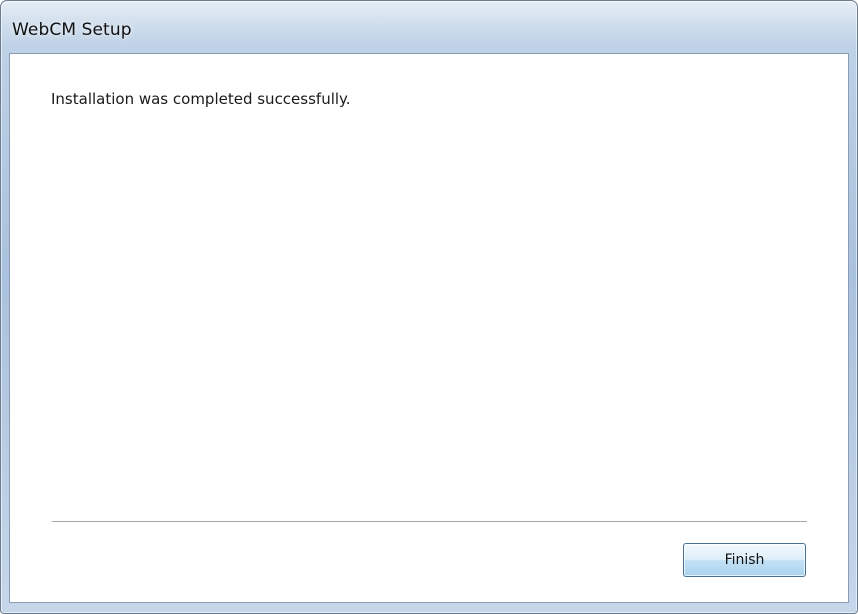  Describe the element at coordinates (429, 522) in the screenshot. I see `separator-line` at that location.